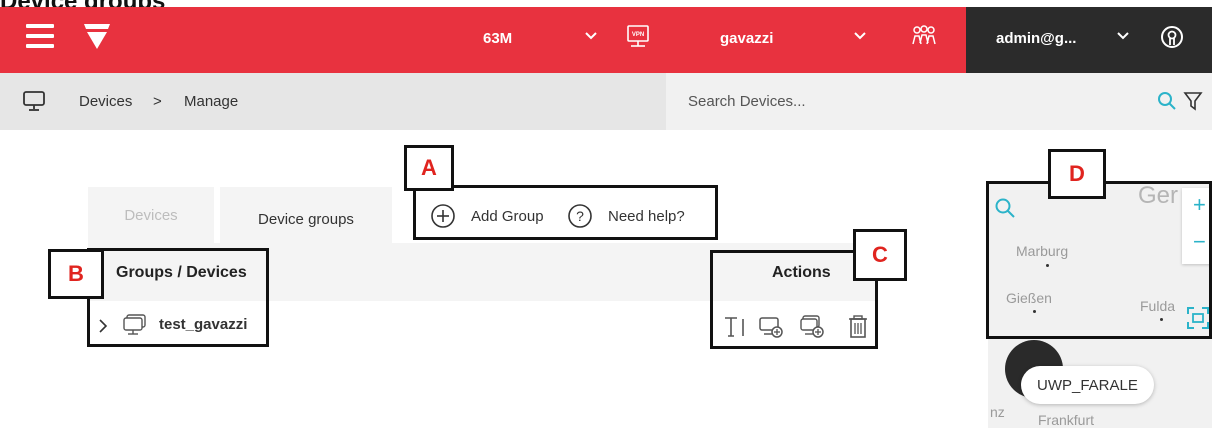 The image size is (1212, 428). Describe the element at coordinates (746, 38) in the screenshot. I see `company-selector-label: gavazzi` at that location.